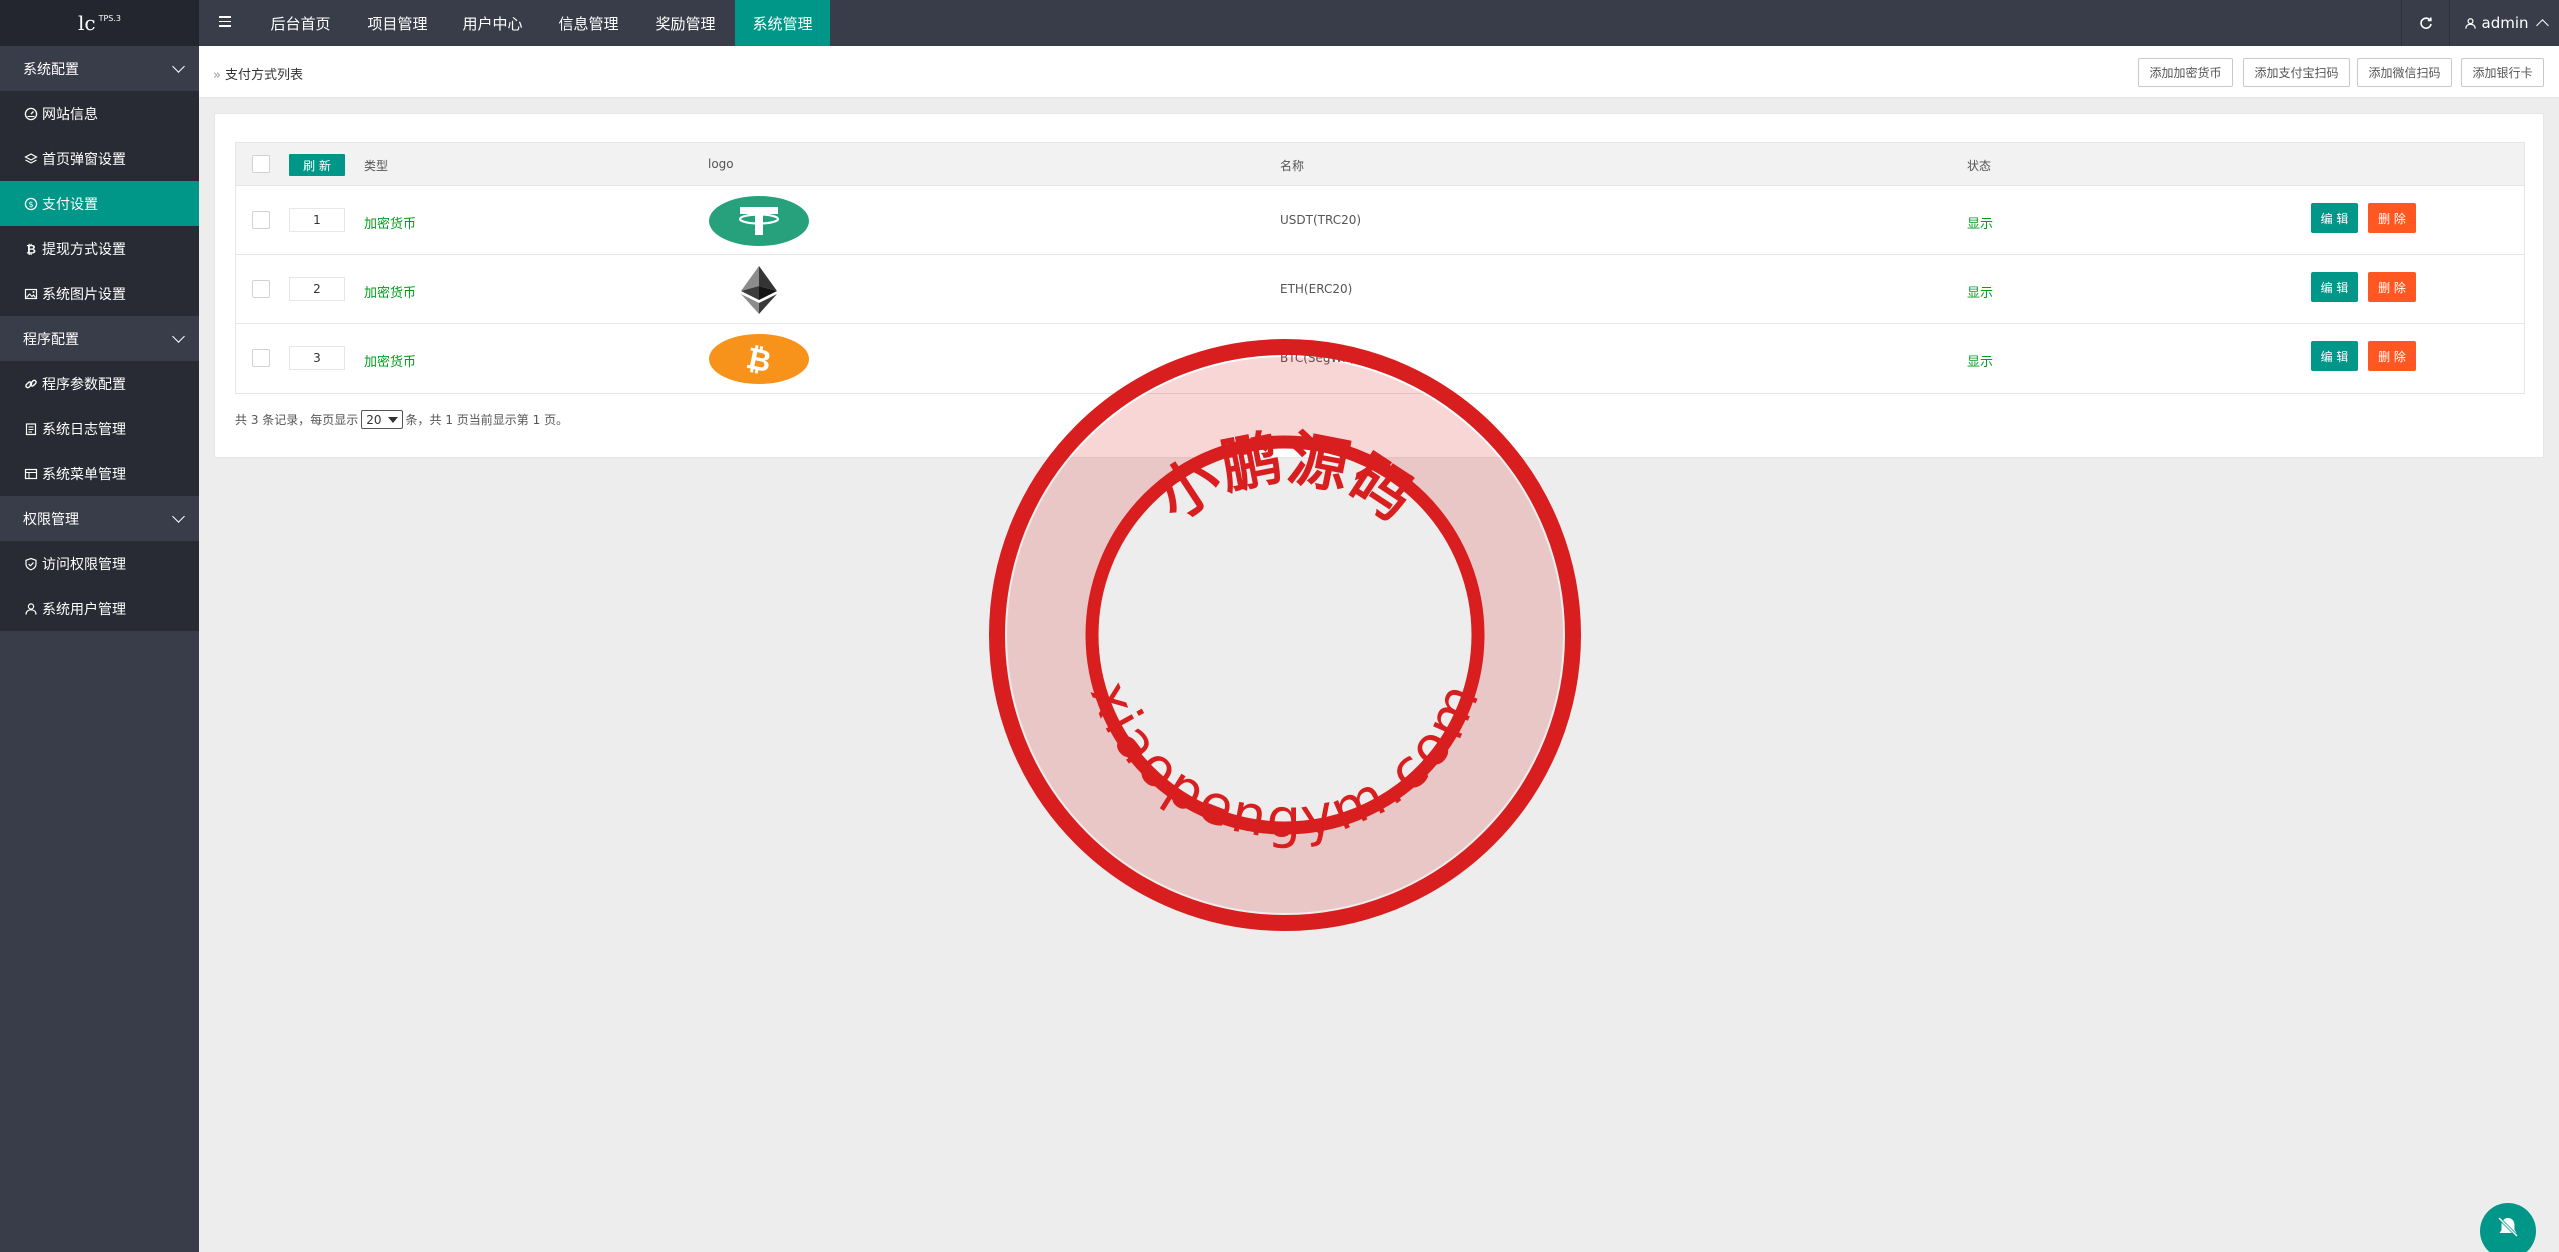 Image resolution: width=2559 pixels, height=1252 pixels. Describe the element at coordinates (99, 68) in the screenshot. I see `sidebar-group-system-config: 系统配置` at that location.